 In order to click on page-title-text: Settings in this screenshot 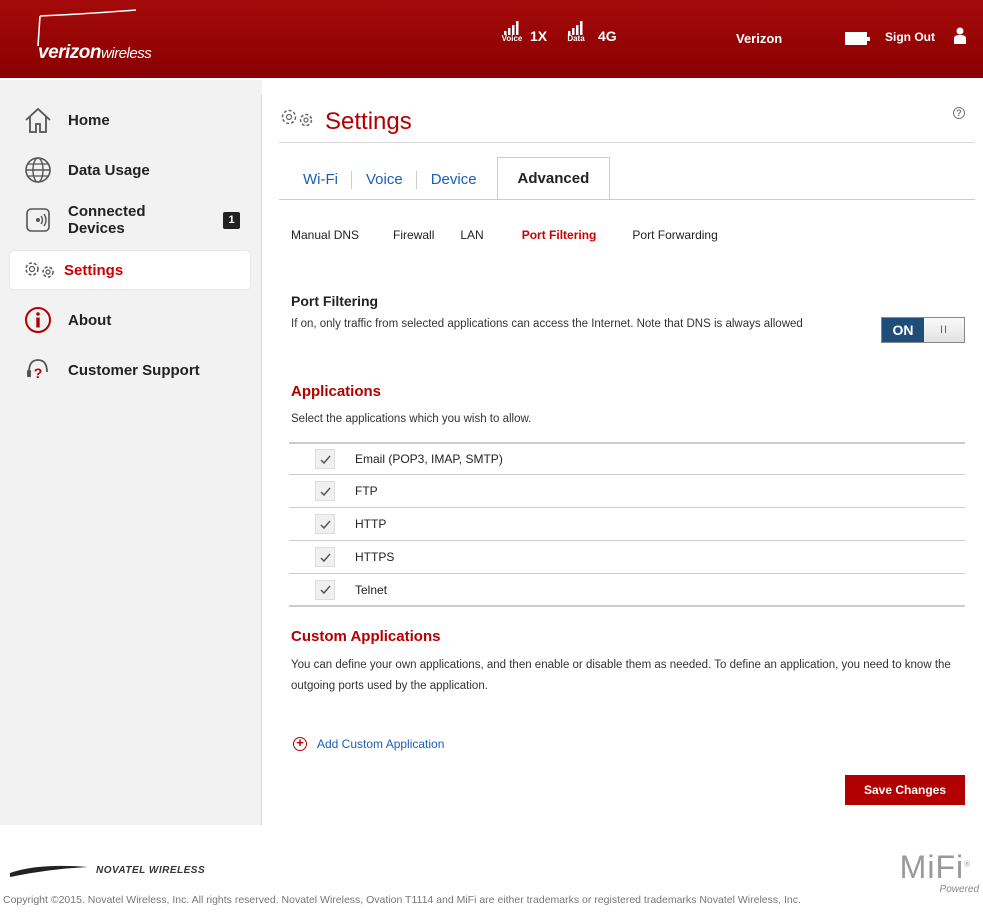, I will do `click(368, 121)`.